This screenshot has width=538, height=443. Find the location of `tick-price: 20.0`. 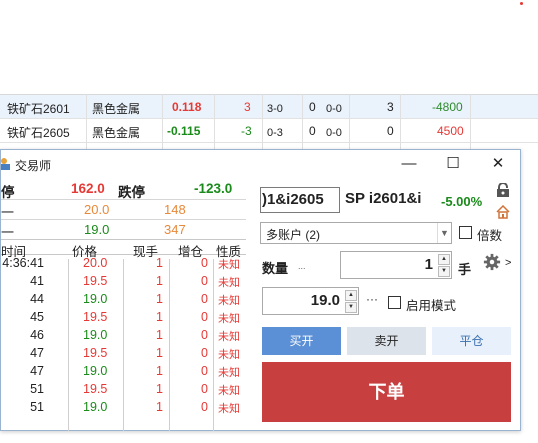

tick-price: 20.0 is located at coordinates (95, 263).